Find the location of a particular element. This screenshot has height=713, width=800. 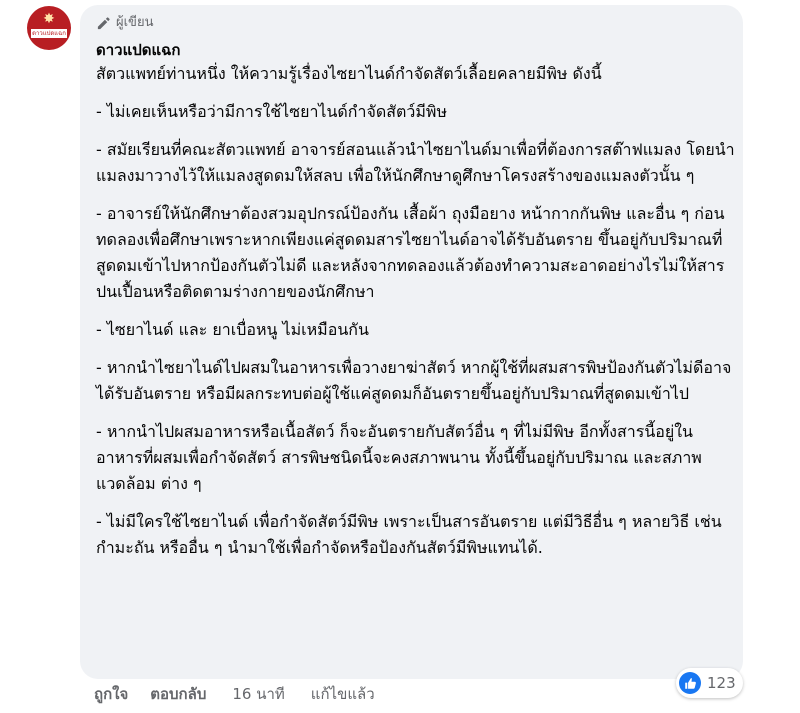

reply-button: ตอบกลับ is located at coordinates (178, 694).